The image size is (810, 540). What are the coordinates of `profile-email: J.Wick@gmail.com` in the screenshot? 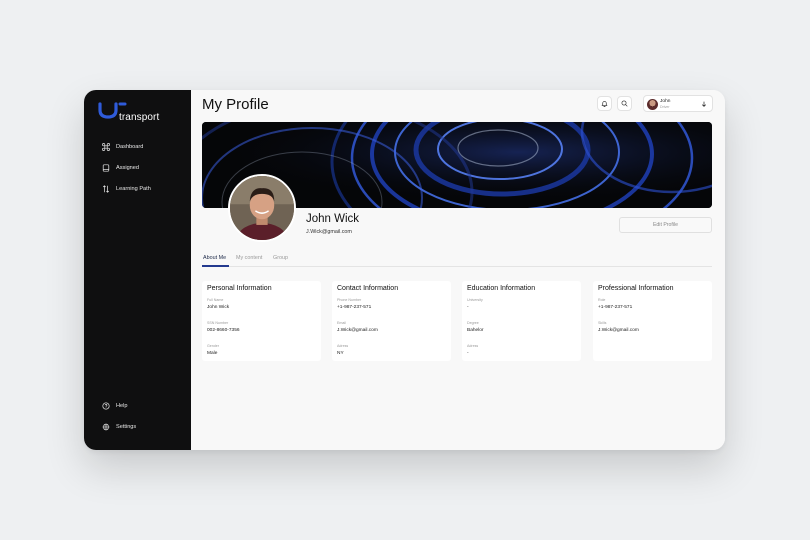 It's located at (329, 232).